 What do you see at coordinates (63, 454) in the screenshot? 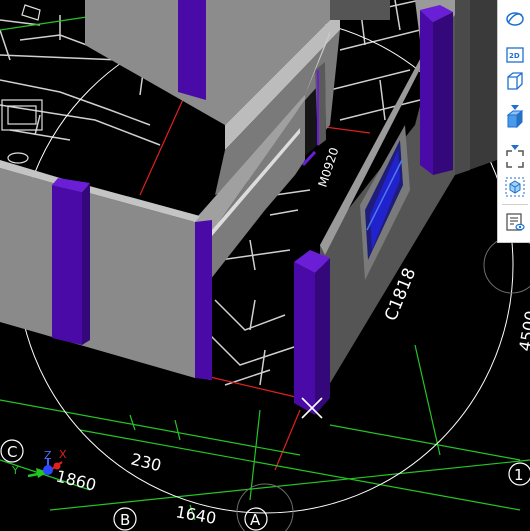
I see `gizmo-x-label: X` at bounding box center [63, 454].